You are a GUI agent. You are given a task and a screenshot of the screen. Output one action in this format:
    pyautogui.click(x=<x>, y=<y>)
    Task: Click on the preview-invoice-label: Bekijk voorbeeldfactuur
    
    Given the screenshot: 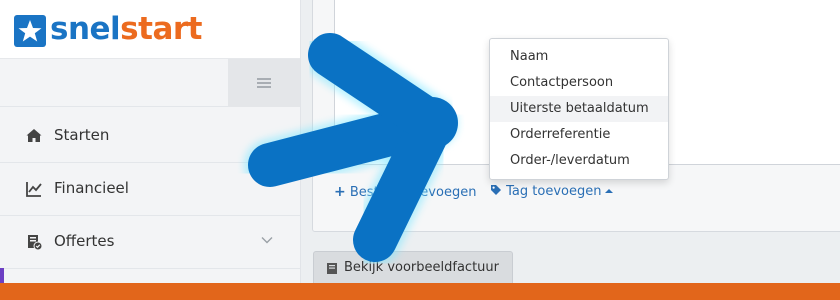 What is the action you would take?
    pyautogui.click(x=421, y=267)
    